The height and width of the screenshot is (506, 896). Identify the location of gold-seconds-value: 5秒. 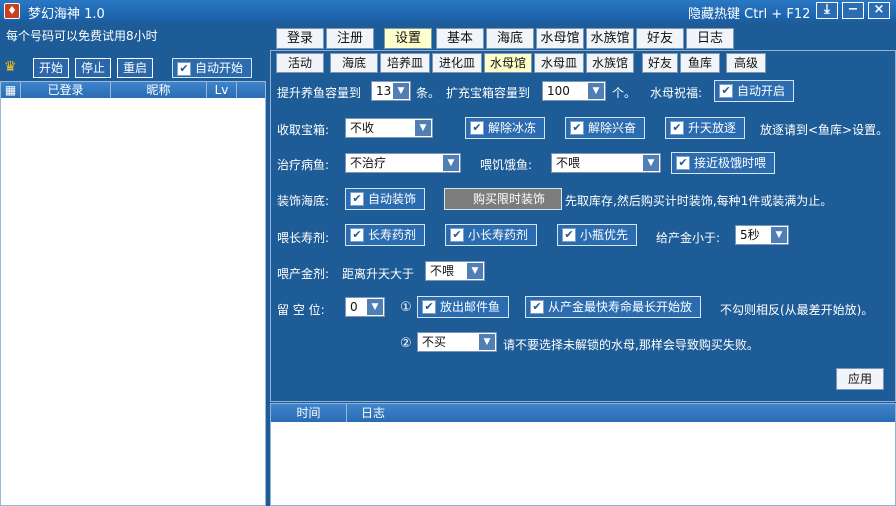
(750, 235).